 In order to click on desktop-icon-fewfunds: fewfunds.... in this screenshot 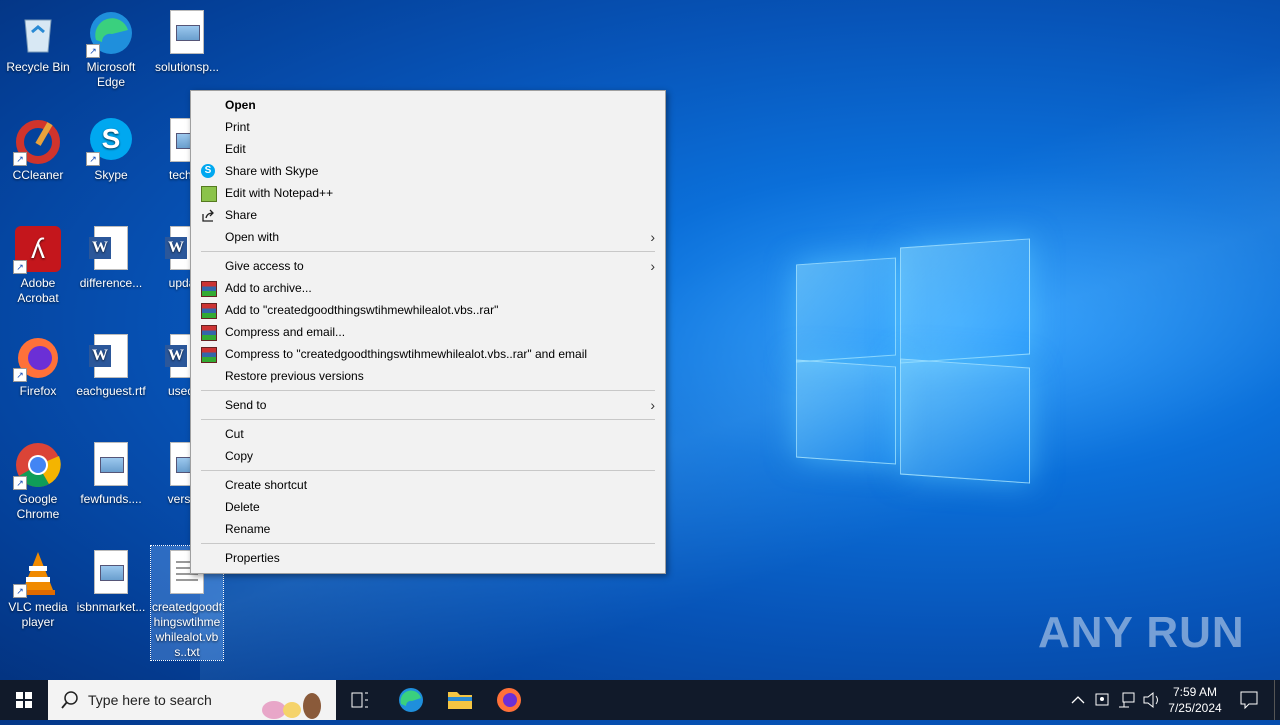, I will do `click(111, 472)`.